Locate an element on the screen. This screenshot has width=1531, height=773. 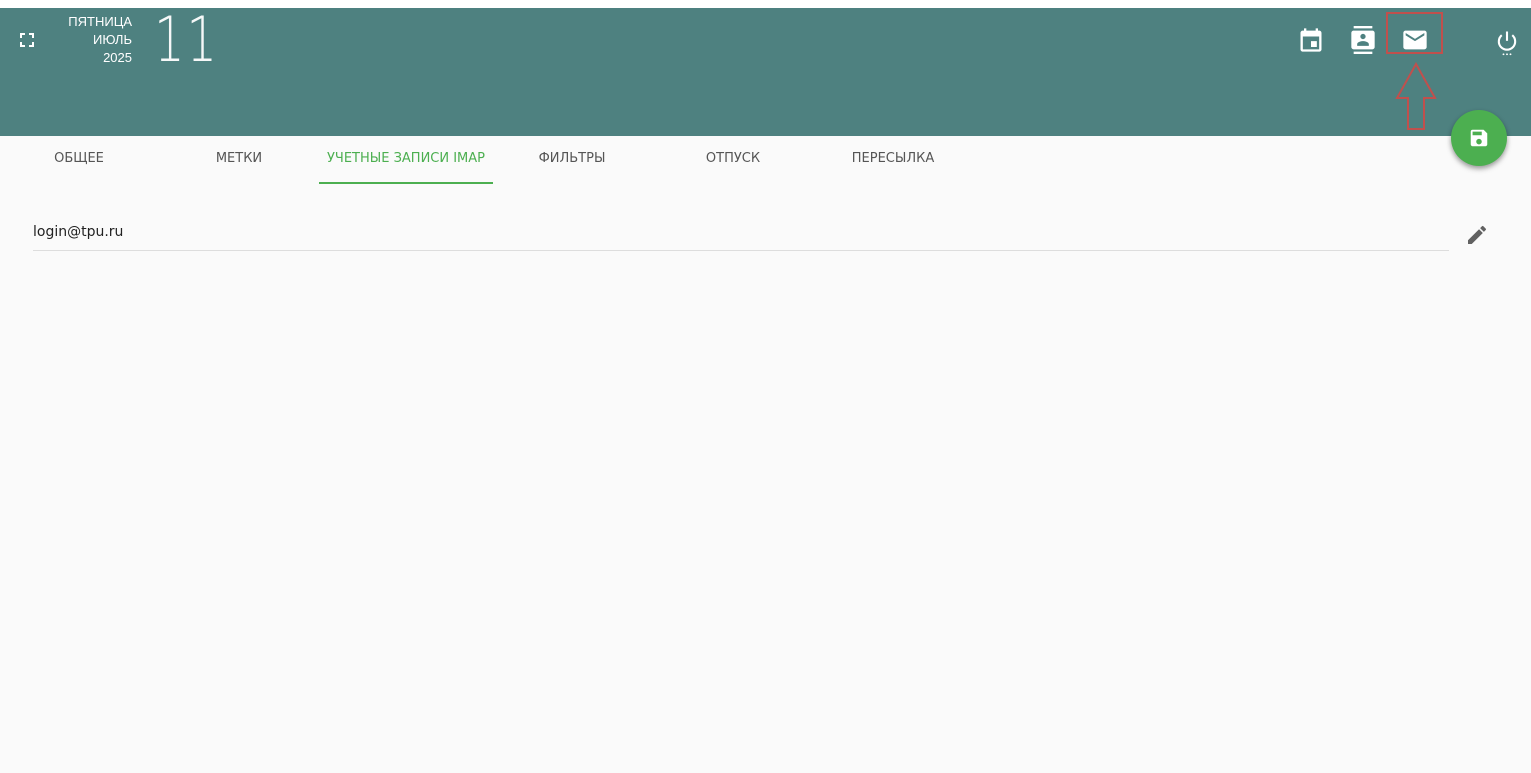
top-strip is located at coordinates (765, 4).